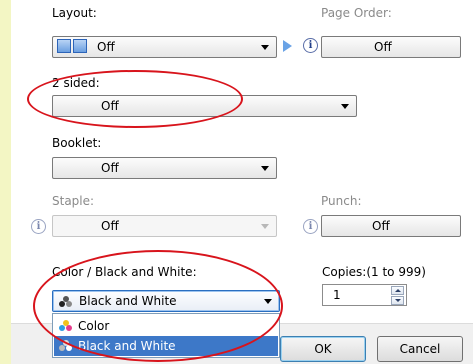 The image size is (473, 364). Describe the element at coordinates (381, 226) in the screenshot. I see `punch-value: Off` at that location.